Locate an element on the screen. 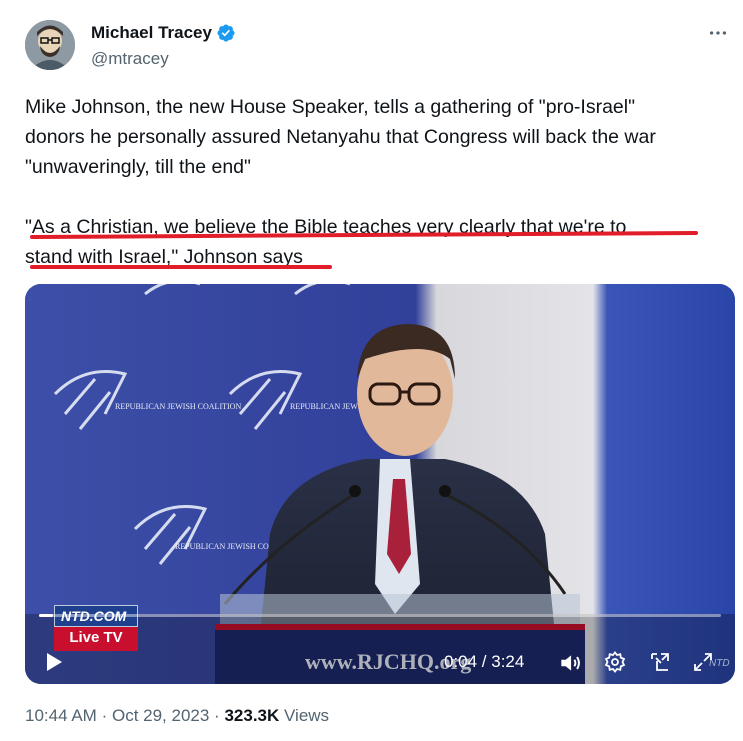 The height and width of the screenshot is (741, 743). picture-in-picture-icon is located at coordinates (661, 663).